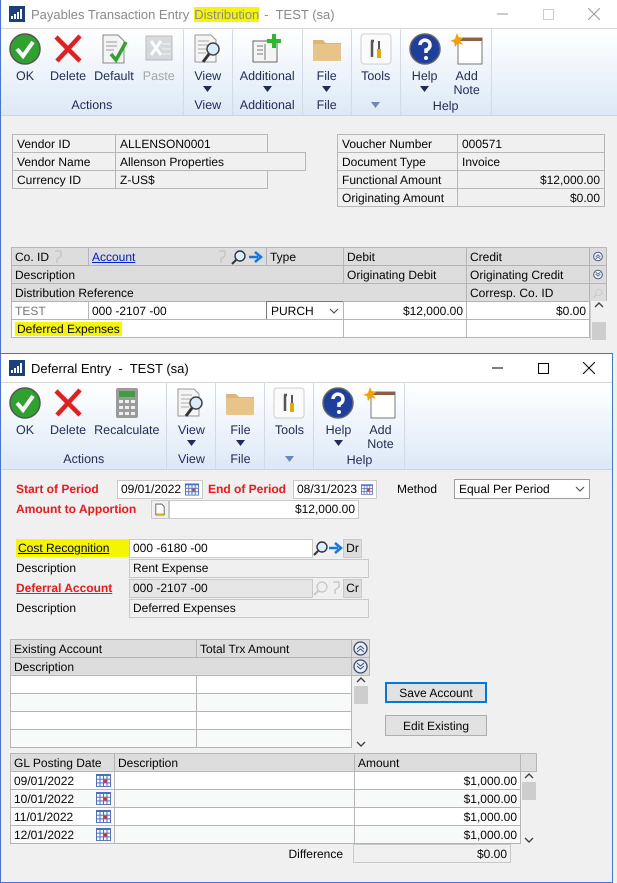 This screenshot has width=617, height=883. I want to click on window-title: Deferral Entry - TEST (sa), so click(110, 368).